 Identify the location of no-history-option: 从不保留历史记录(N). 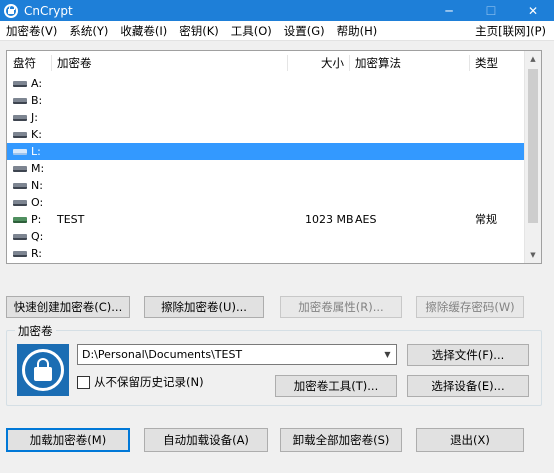
(140, 382).